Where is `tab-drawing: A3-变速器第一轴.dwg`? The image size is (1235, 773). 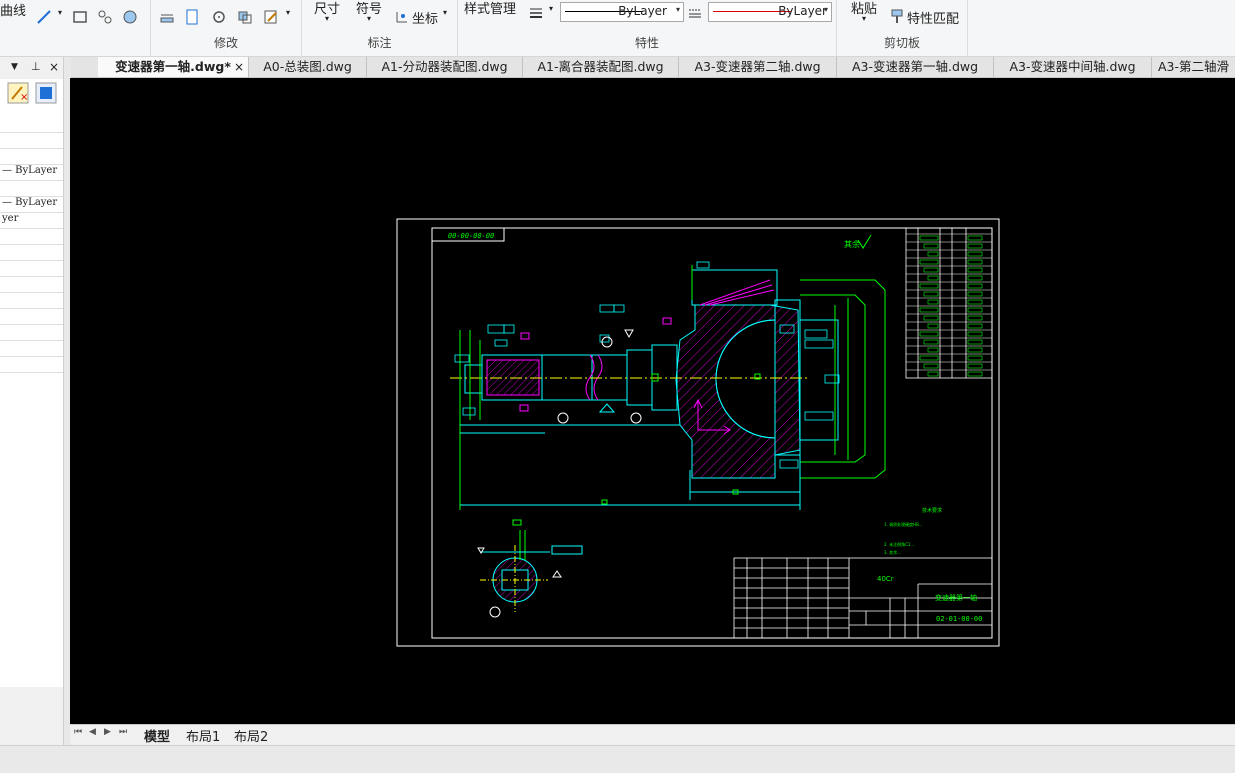 tab-drawing: A3-变速器第一轴.dwg is located at coordinates (915, 67).